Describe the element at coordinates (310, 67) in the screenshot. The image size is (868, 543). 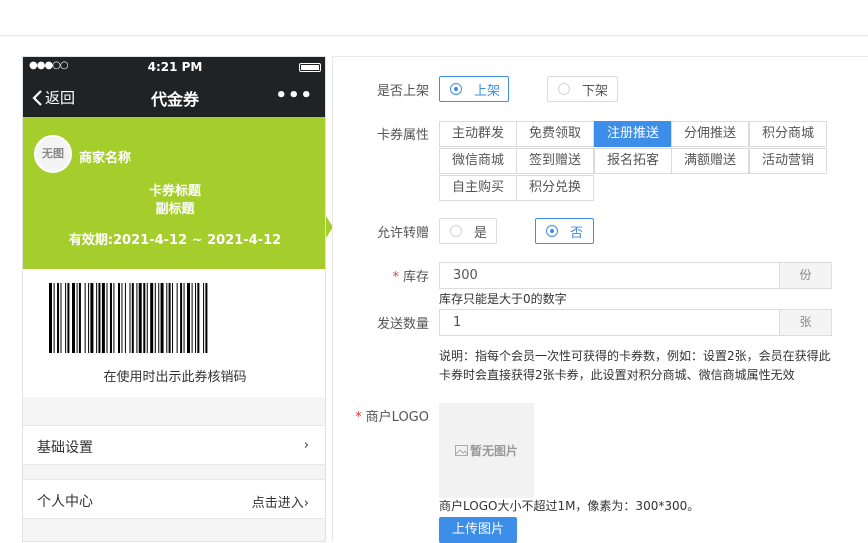
I see `battery-icon` at that location.